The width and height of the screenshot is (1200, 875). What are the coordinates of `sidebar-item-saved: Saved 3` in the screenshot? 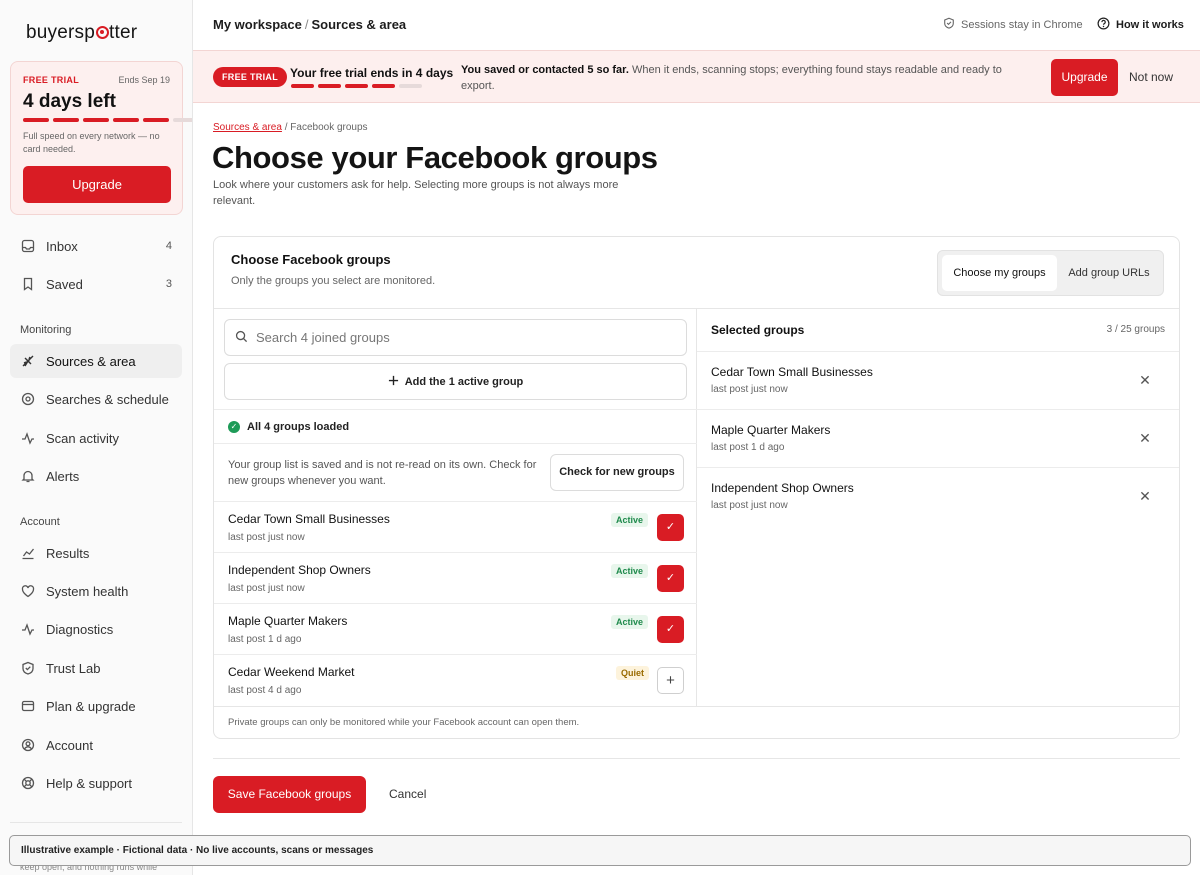 It's located at (96, 284).